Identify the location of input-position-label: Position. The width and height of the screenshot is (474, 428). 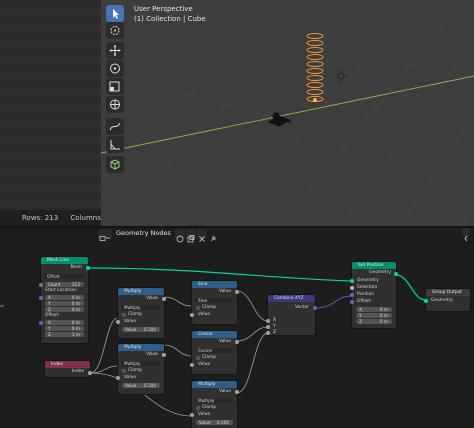
(366, 294).